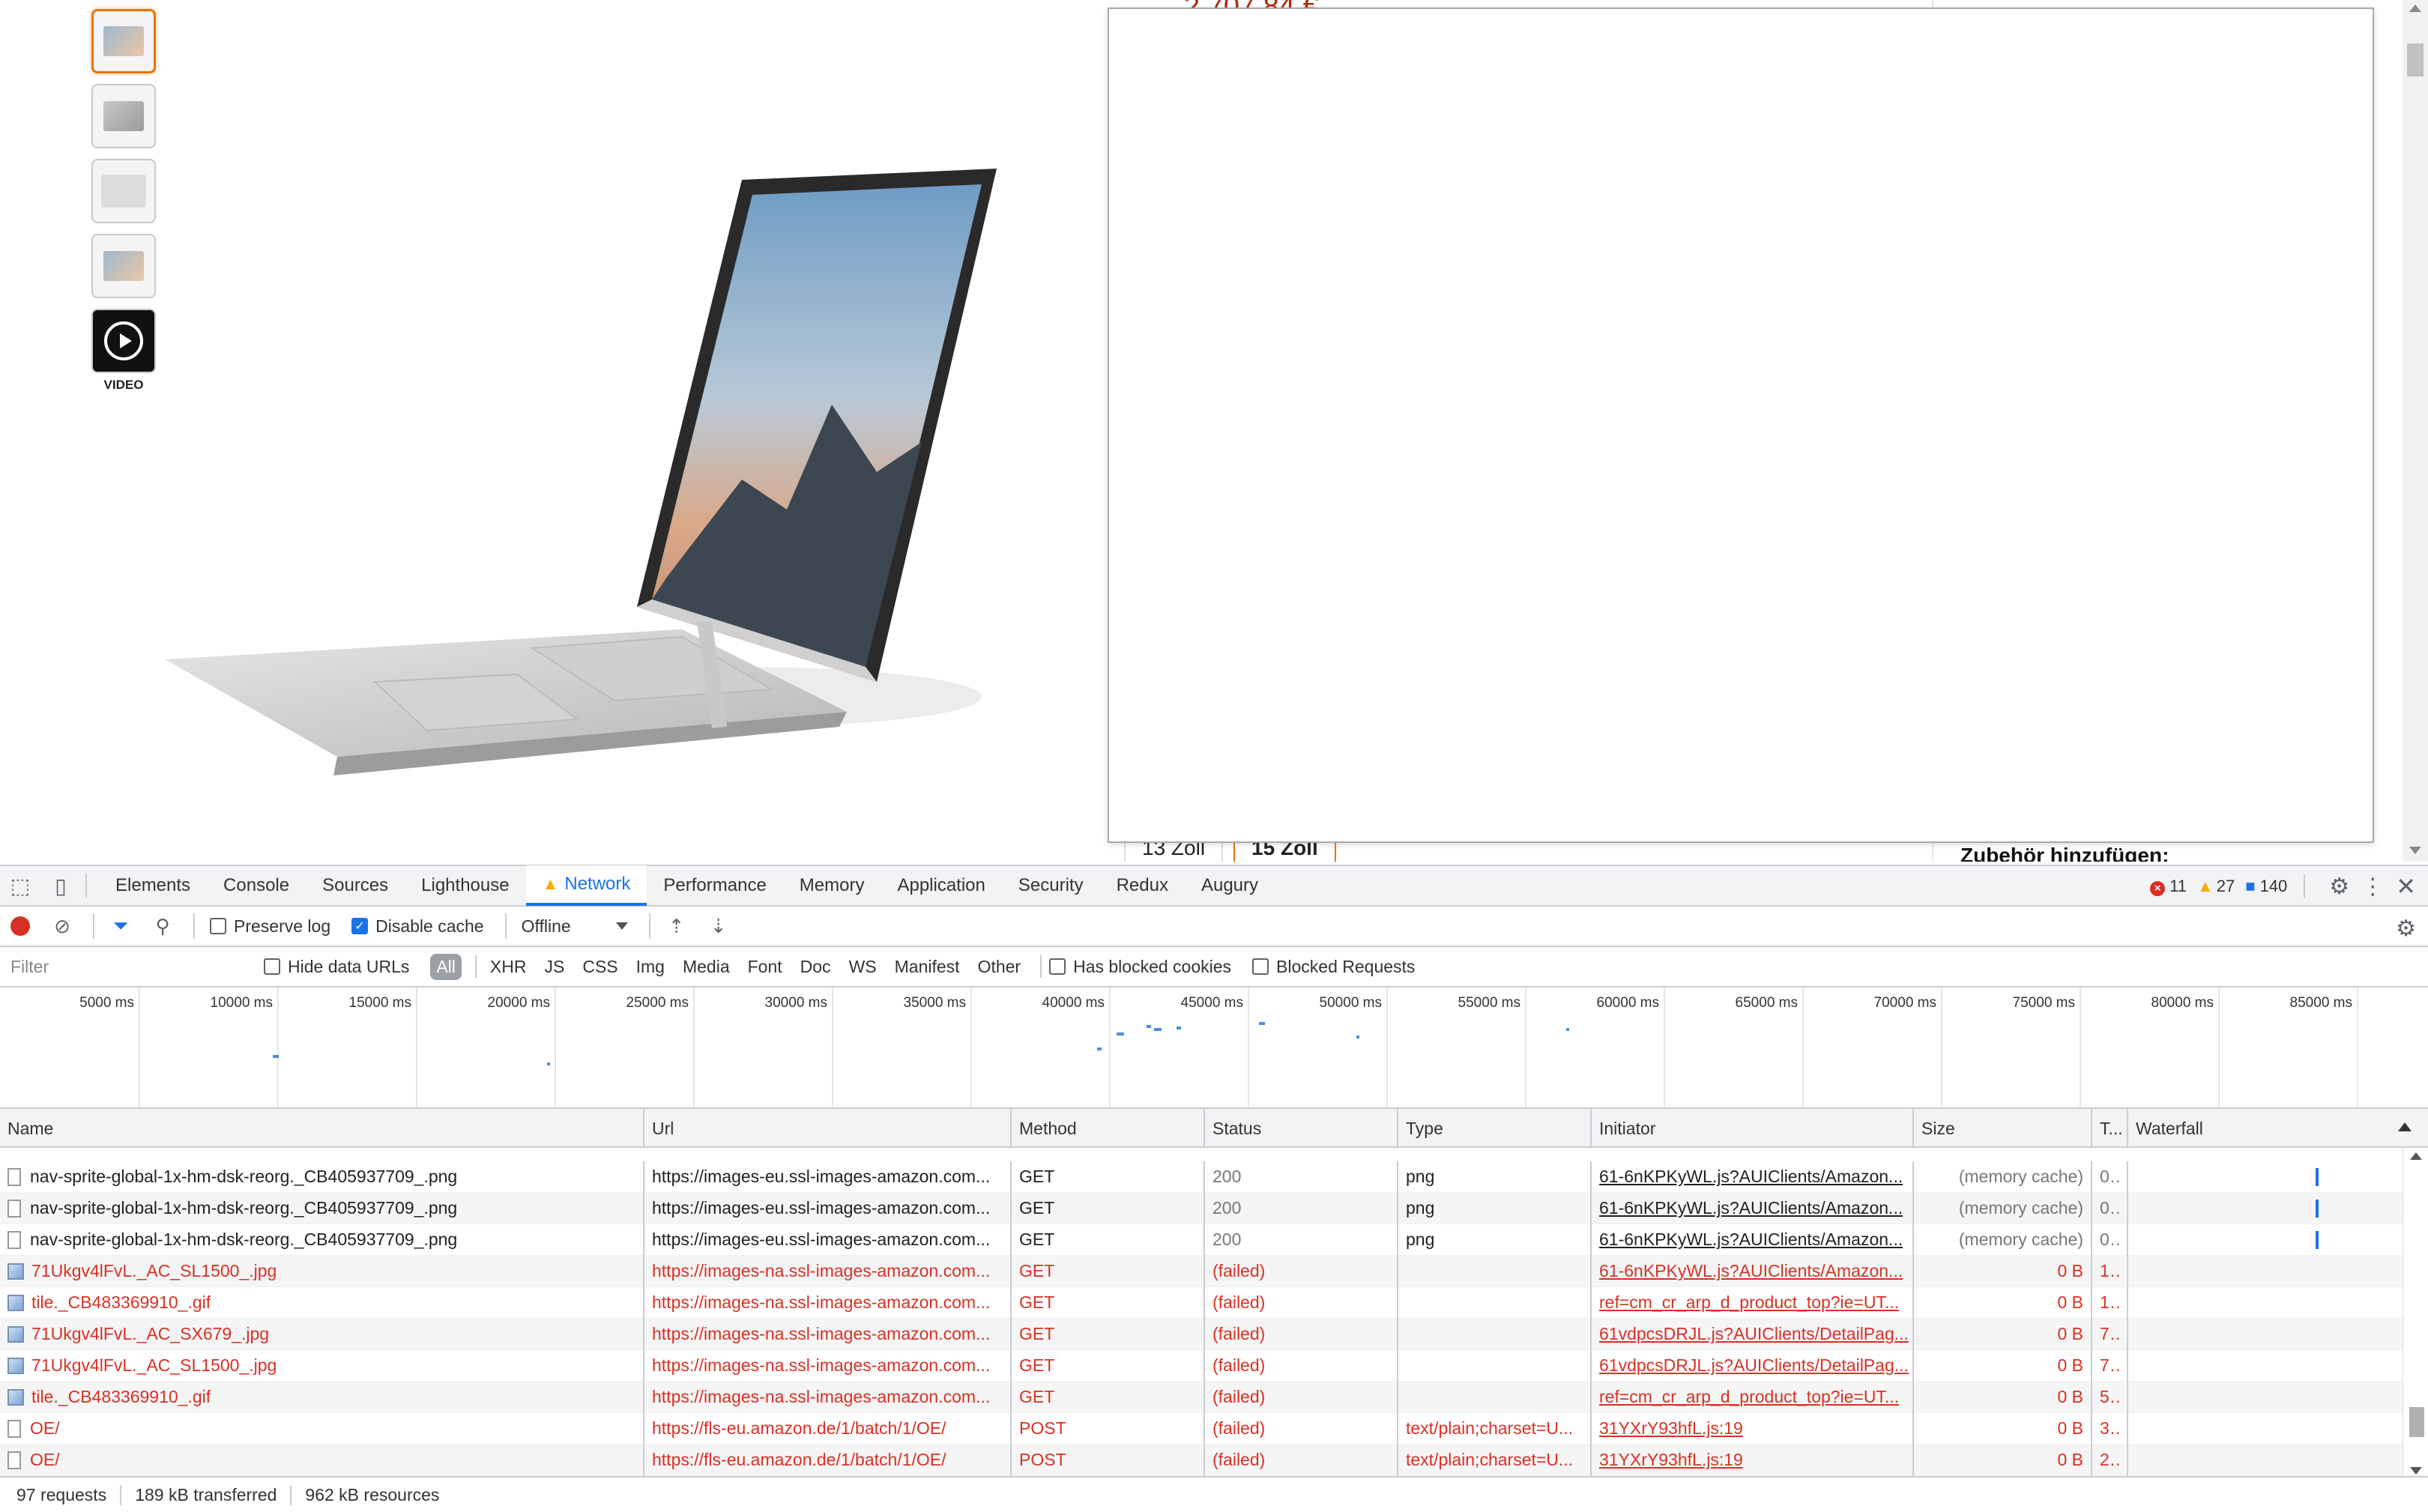  Describe the element at coordinates (599, 967) in the screenshot. I see `filter-type-css: CSS` at that location.